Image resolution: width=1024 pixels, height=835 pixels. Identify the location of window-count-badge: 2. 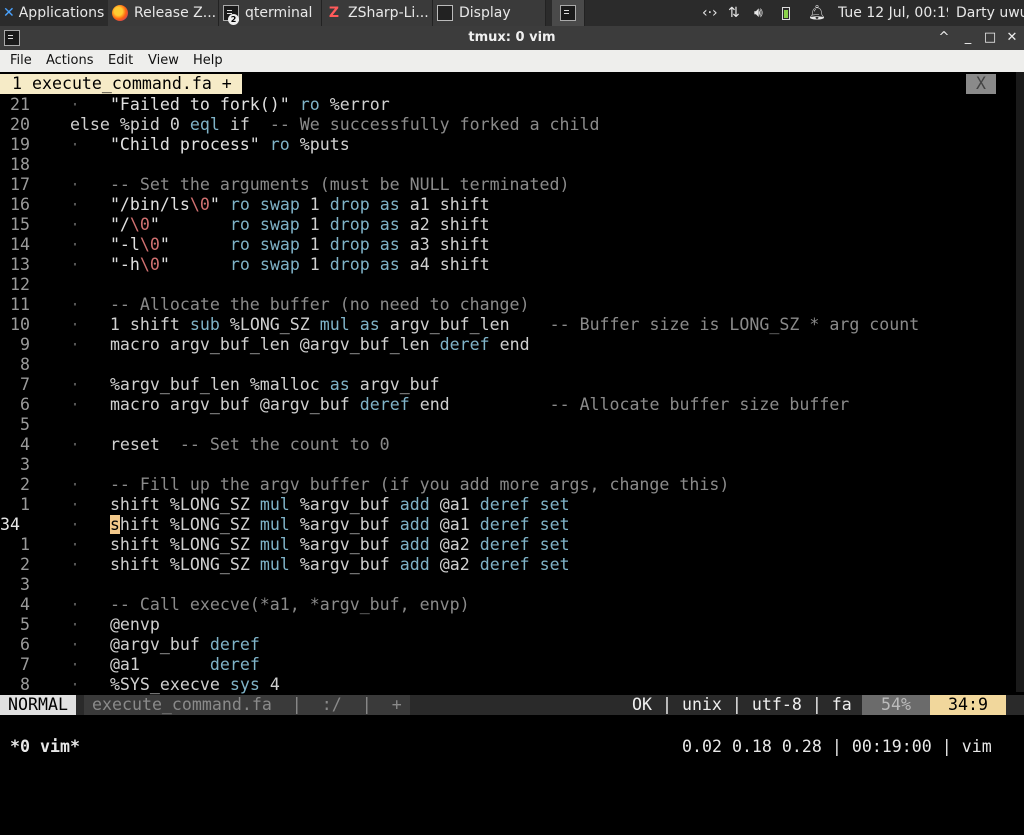
(233, 19).